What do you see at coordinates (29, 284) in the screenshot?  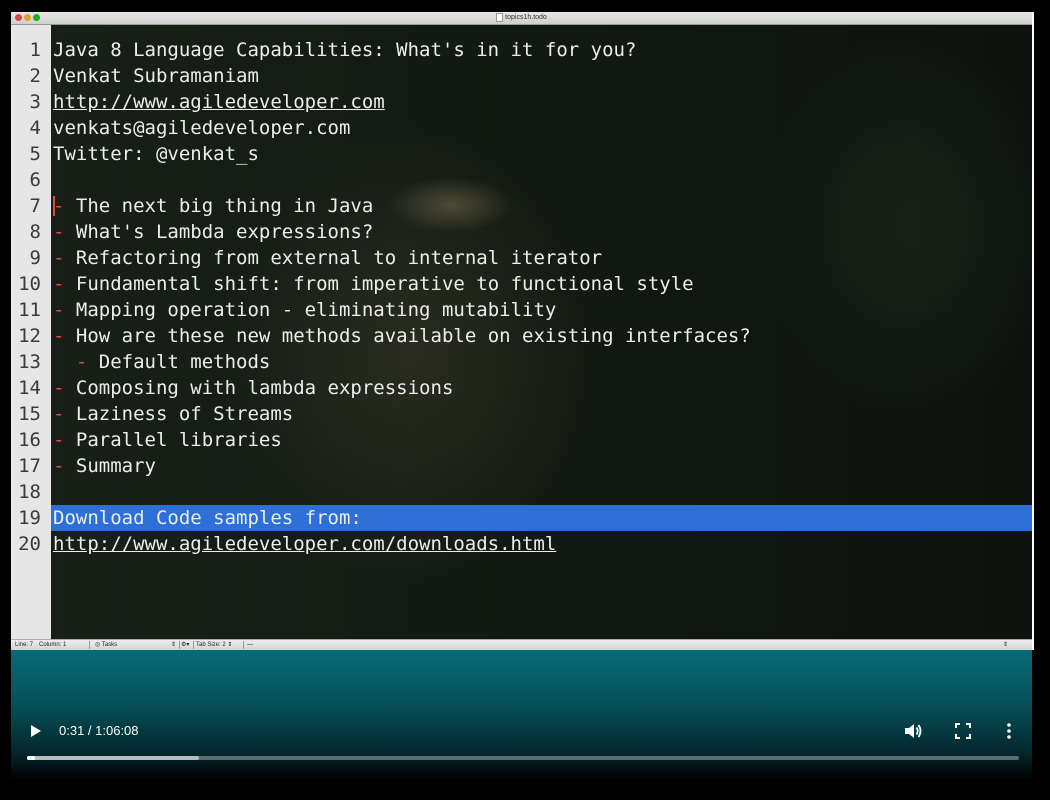 I see `line-number: 10` at bounding box center [29, 284].